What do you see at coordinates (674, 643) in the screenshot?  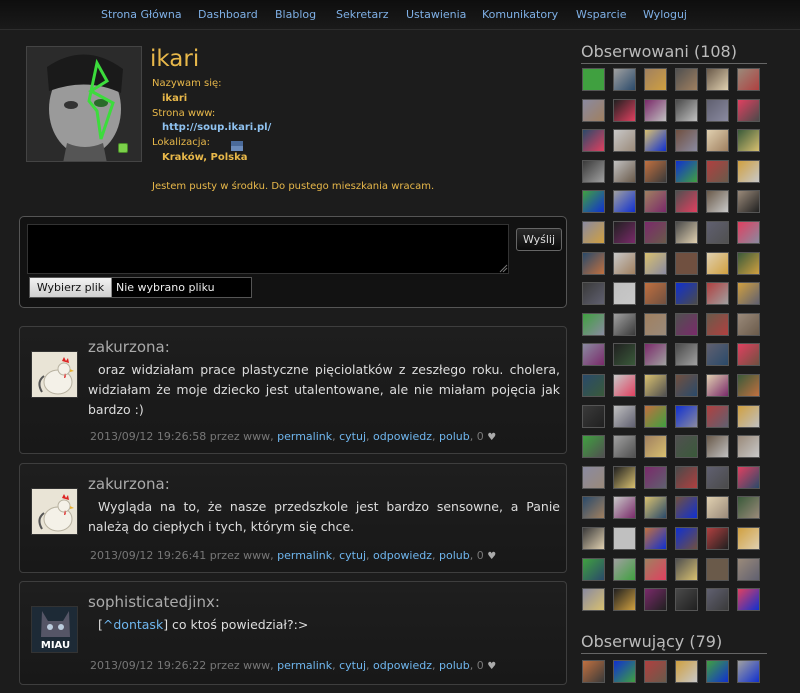 I see `followers-title: Obserwujący (79)` at bounding box center [674, 643].